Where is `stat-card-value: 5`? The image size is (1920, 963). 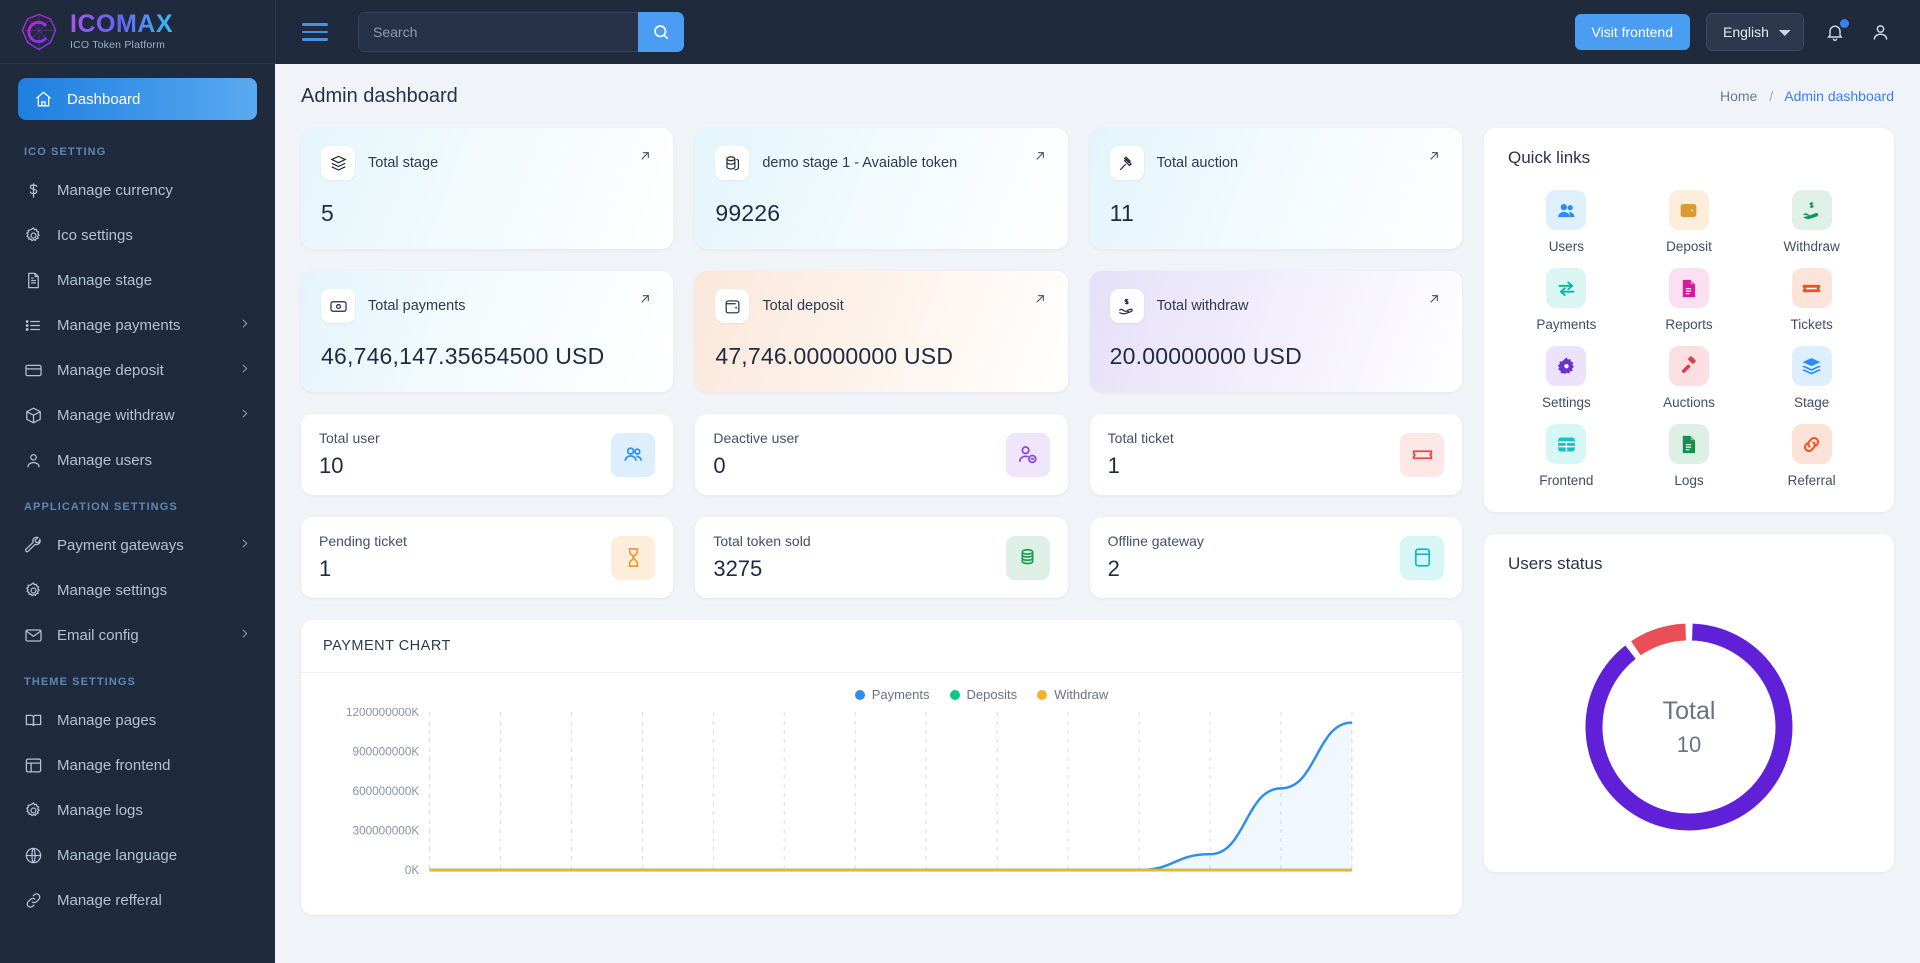
stat-card-value: 5 is located at coordinates (327, 213).